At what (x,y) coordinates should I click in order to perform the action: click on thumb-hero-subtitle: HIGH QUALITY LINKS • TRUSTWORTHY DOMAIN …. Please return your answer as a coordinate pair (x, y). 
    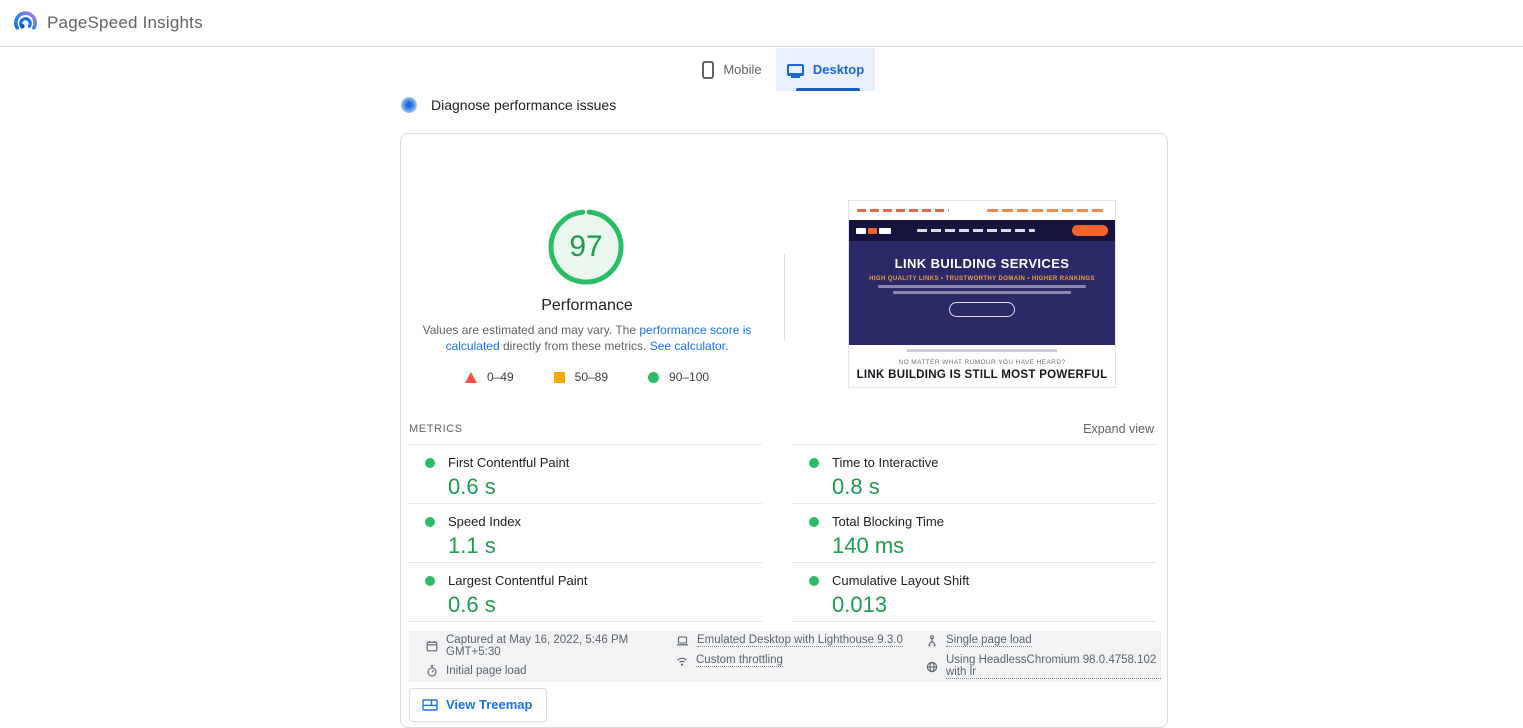
    Looking at the image, I should click on (982, 279).